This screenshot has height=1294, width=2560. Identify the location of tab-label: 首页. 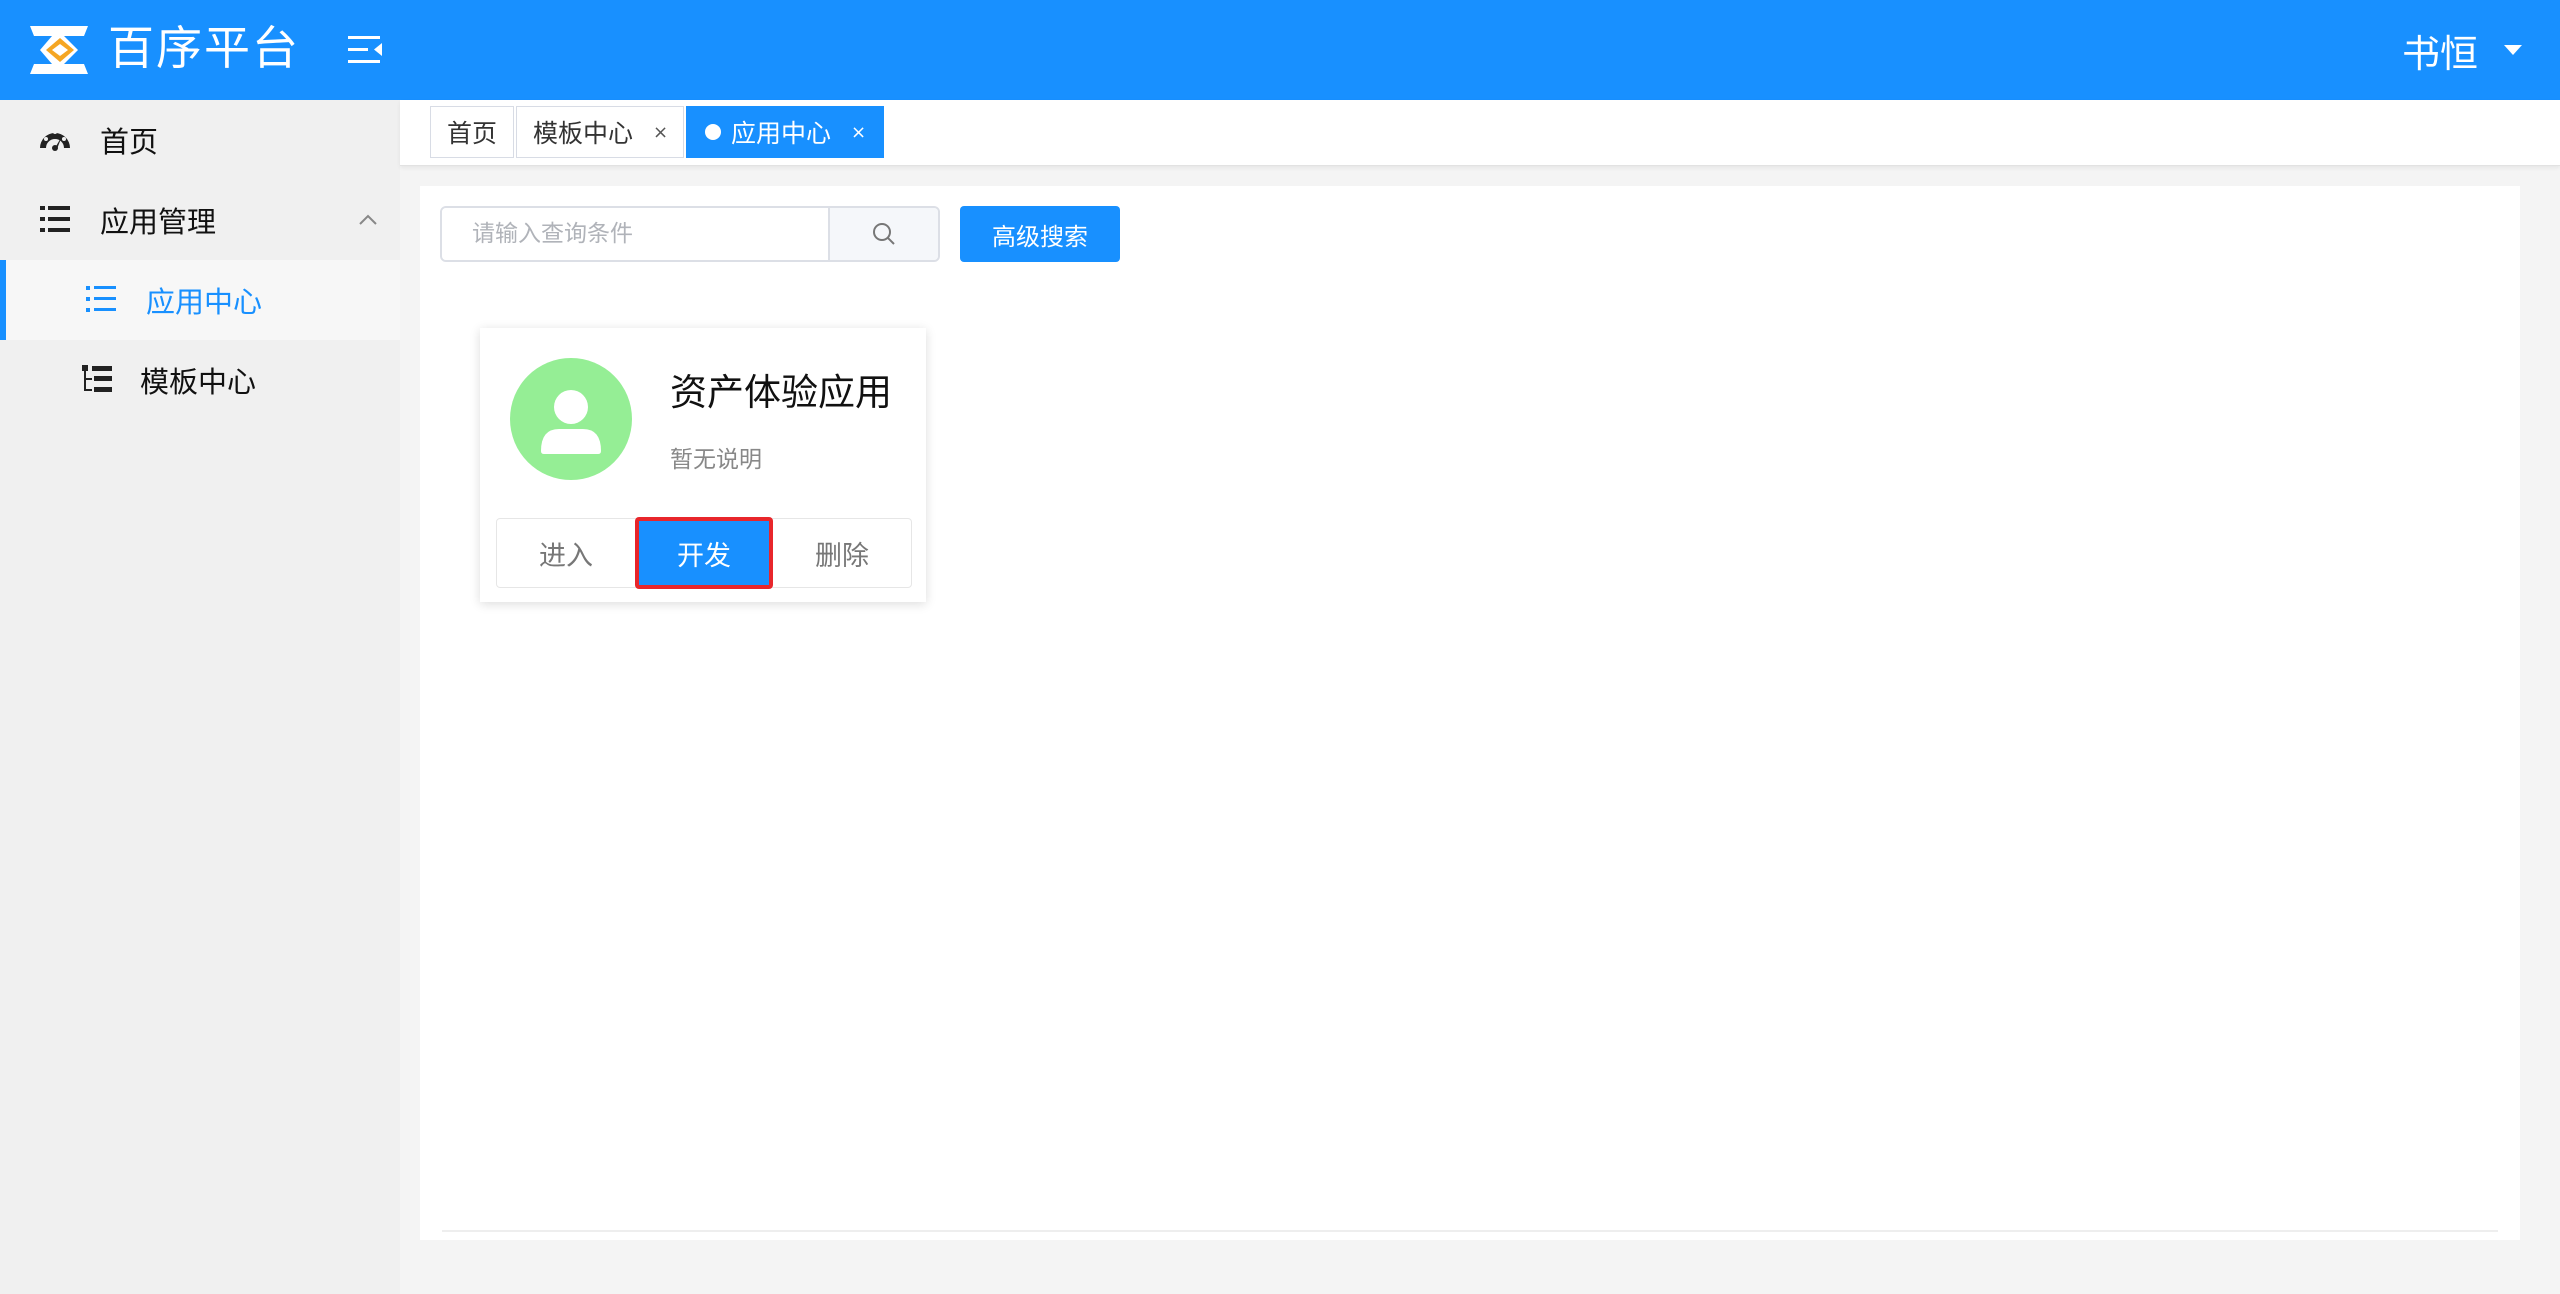
(471, 133).